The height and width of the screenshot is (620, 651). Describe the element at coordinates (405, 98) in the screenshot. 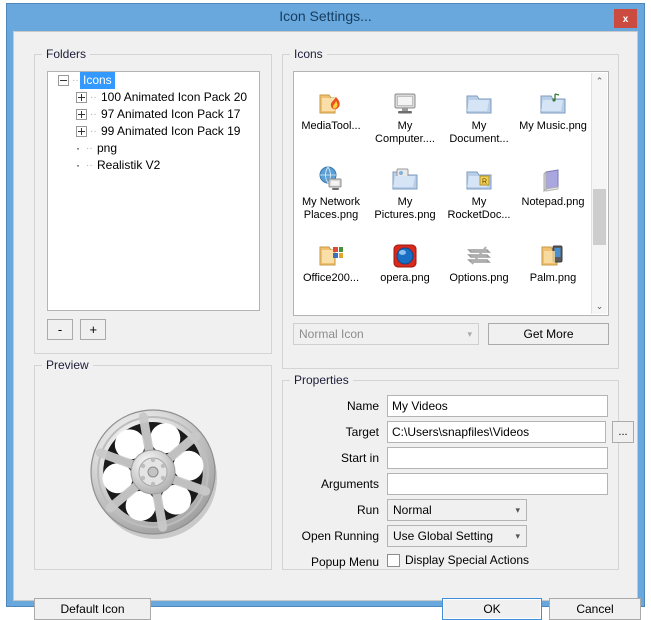

I see `monitor-icon` at that location.